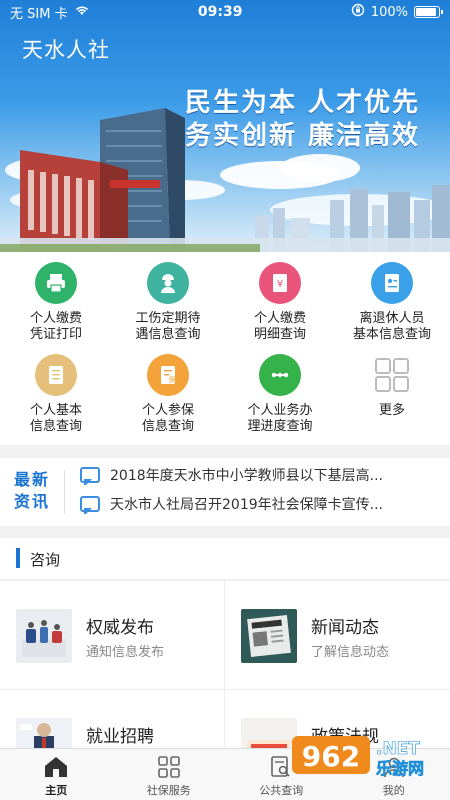  What do you see at coordinates (350, 652) in the screenshot?
I see `card-subtitle: 了解信息动态` at bounding box center [350, 652].